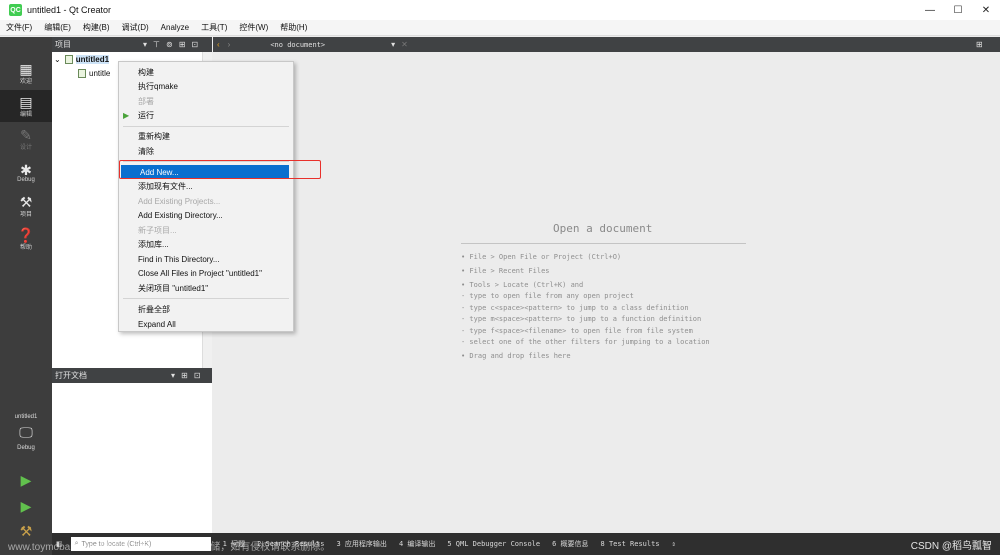 This screenshot has width=1000, height=555. I want to click on menu-help: 帮助(H), so click(293, 27).